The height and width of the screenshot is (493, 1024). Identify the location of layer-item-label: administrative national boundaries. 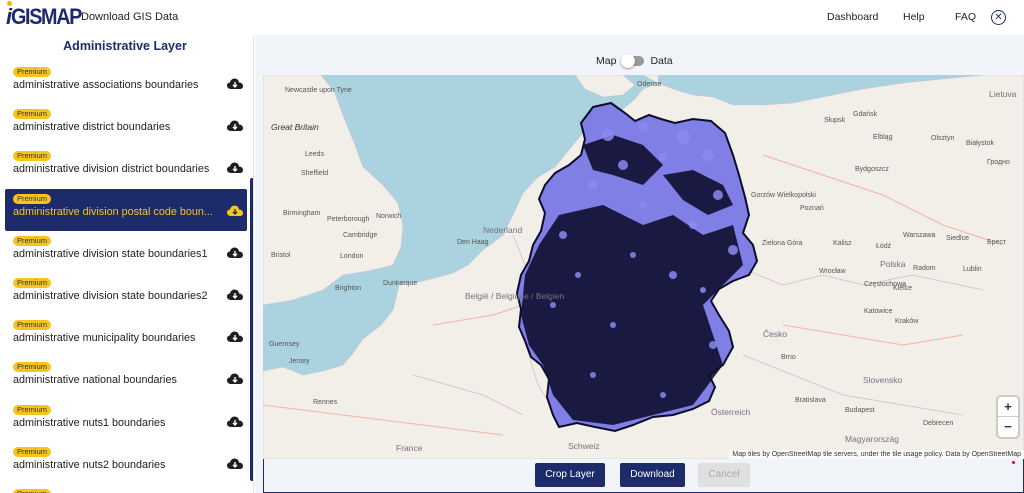
(95, 380).